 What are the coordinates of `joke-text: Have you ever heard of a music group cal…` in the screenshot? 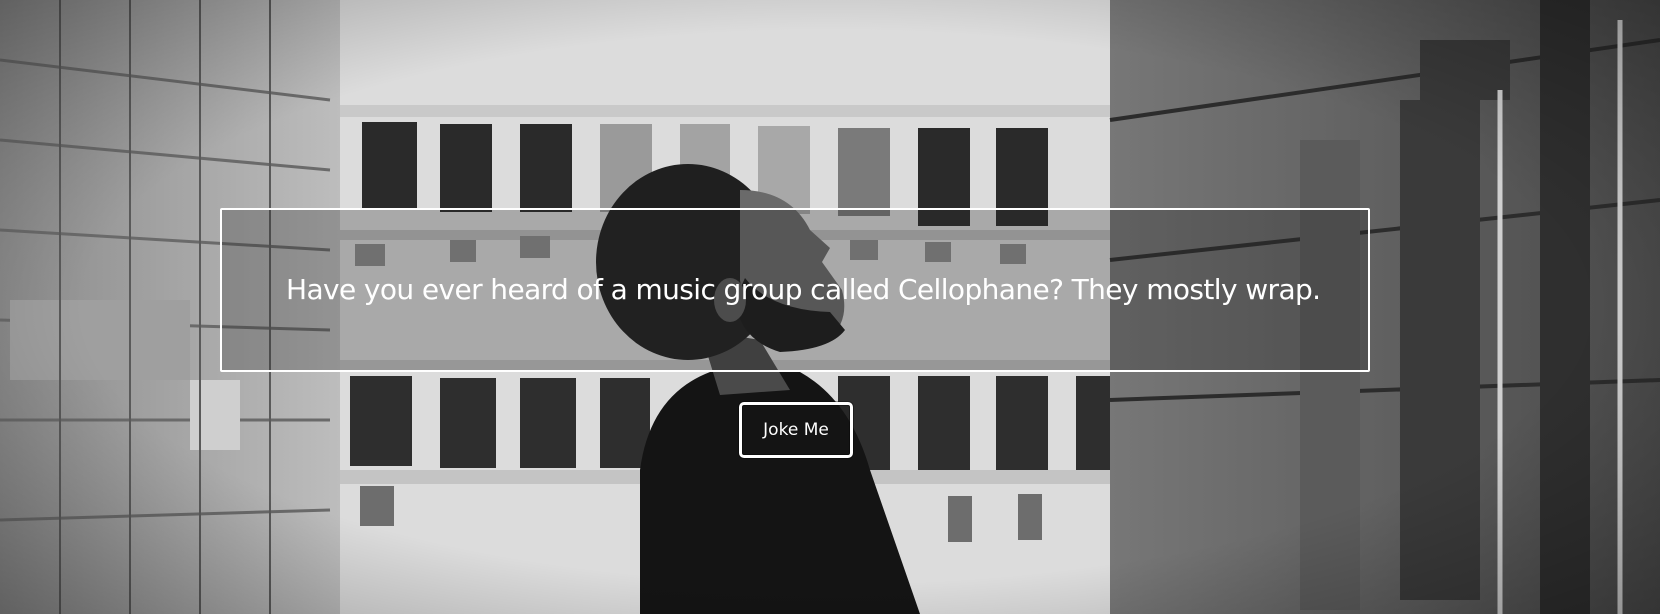 It's located at (803, 289).